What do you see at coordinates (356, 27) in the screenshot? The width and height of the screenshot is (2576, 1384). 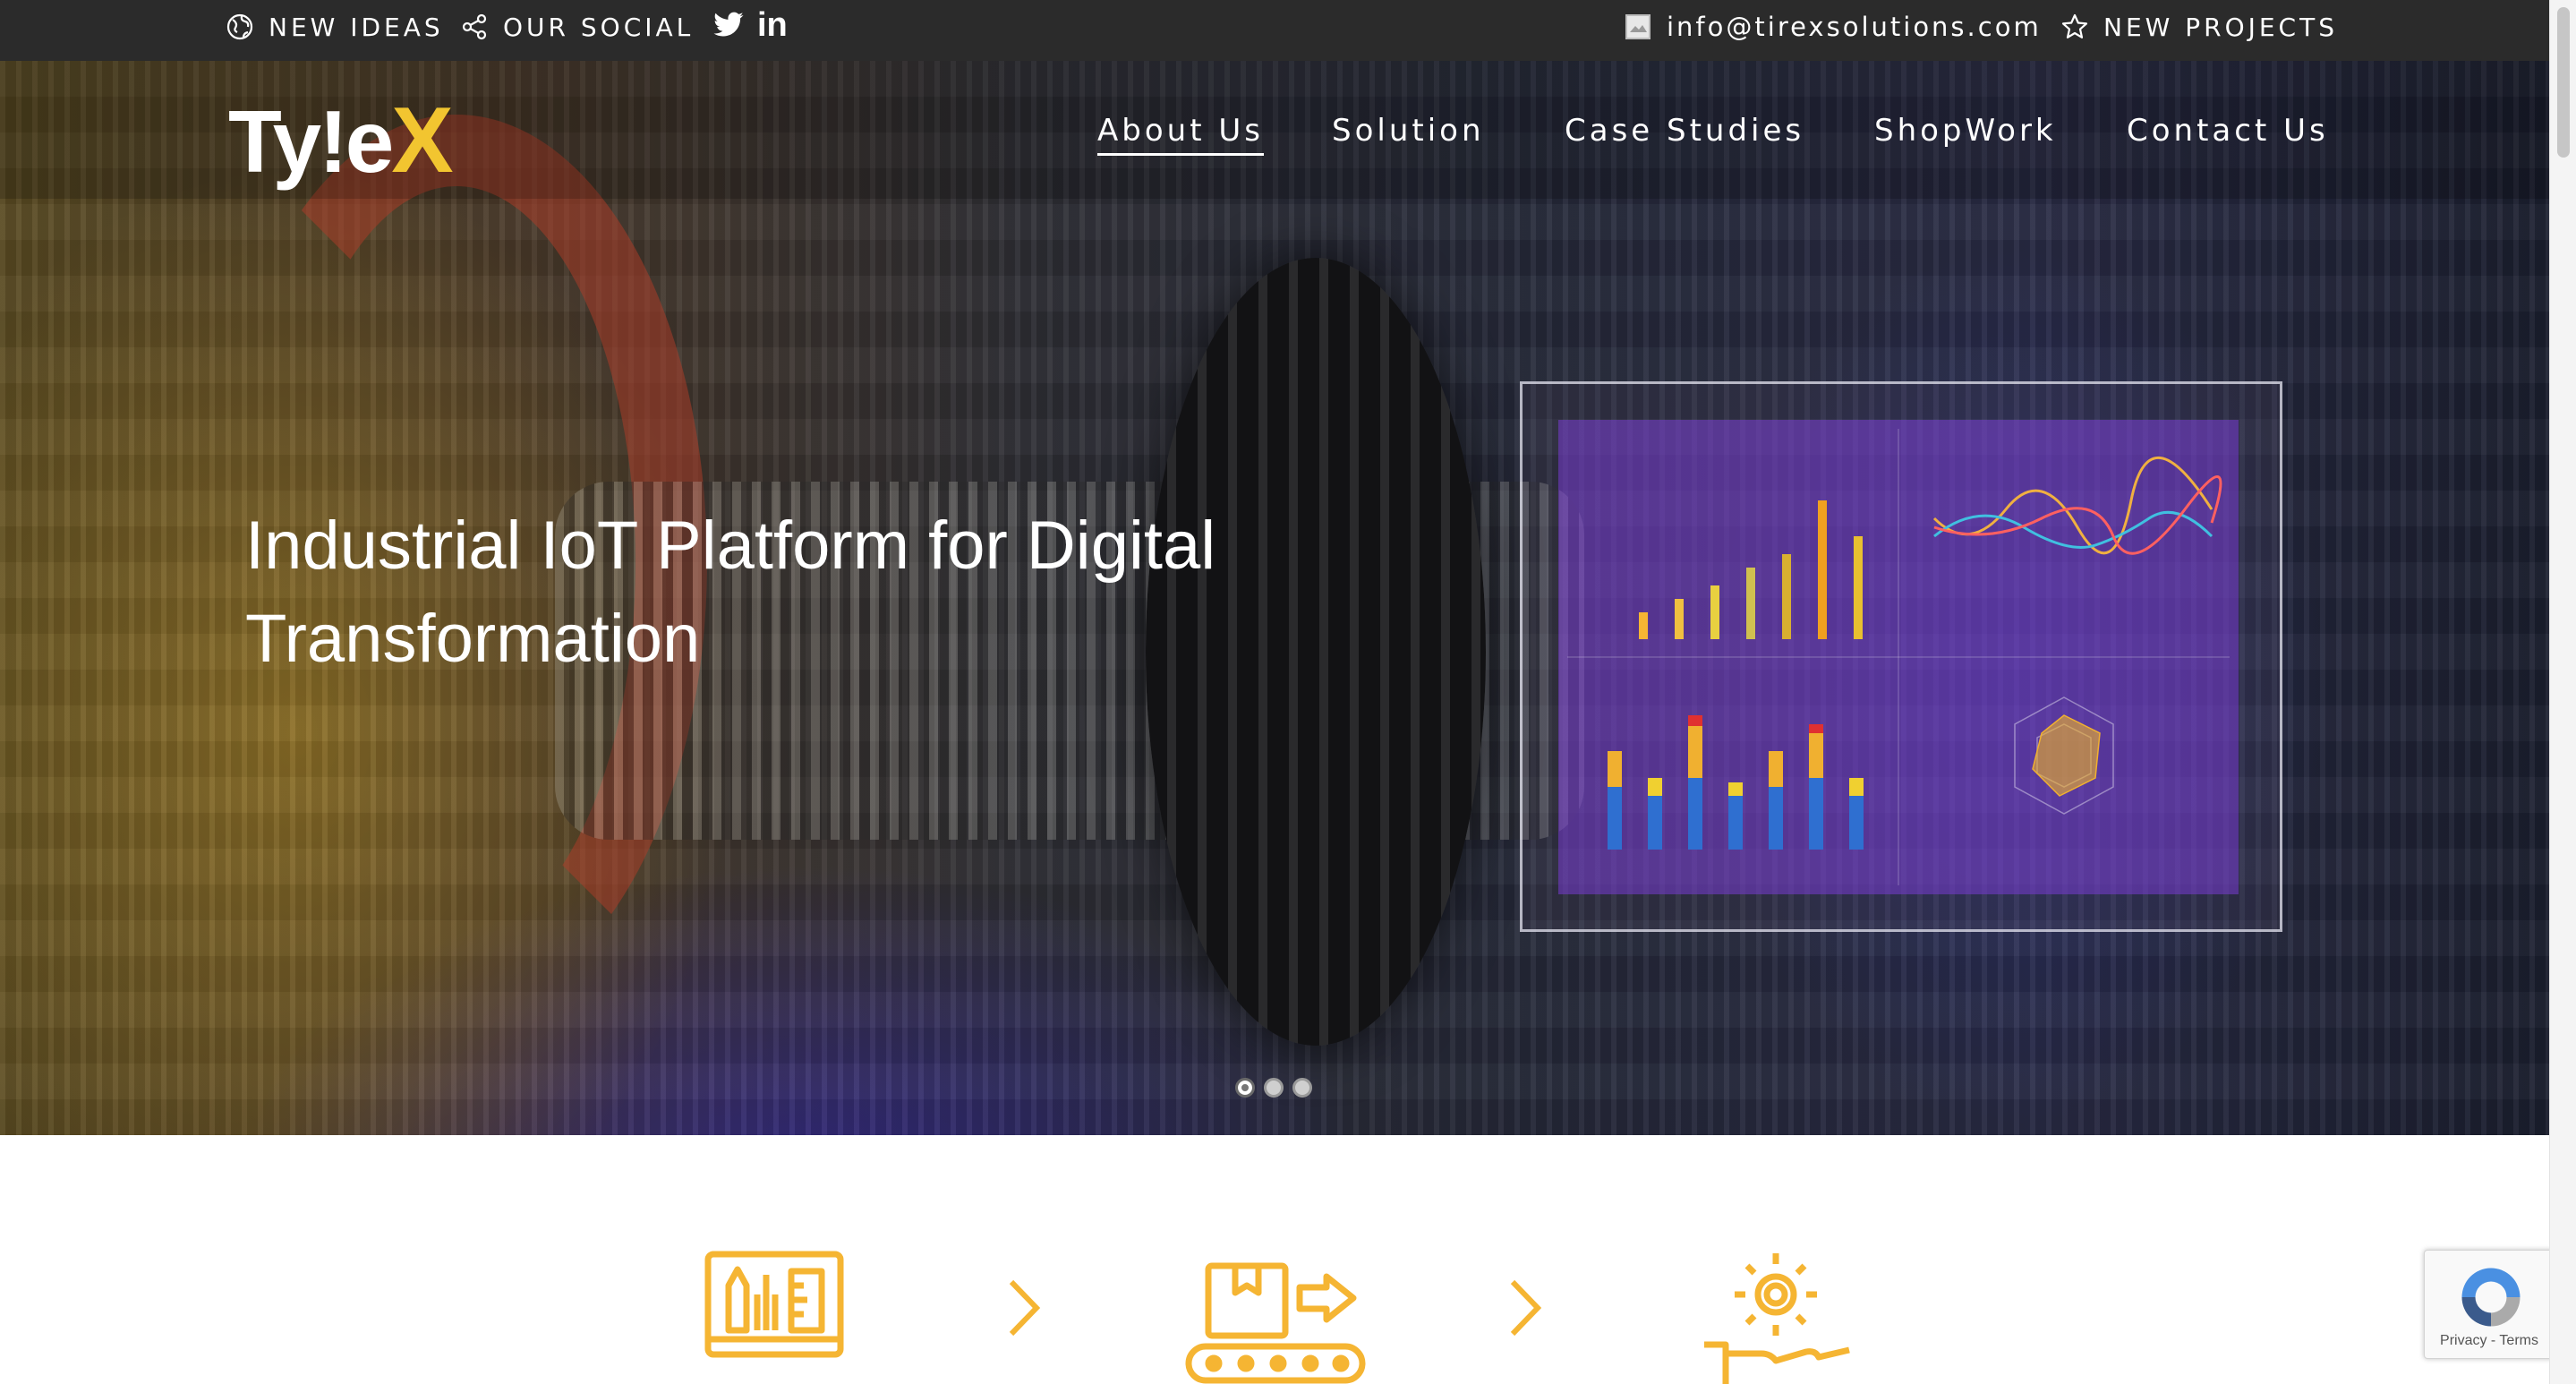 I see `new-ideas-label: NEW IDEAS` at bounding box center [356, 27].